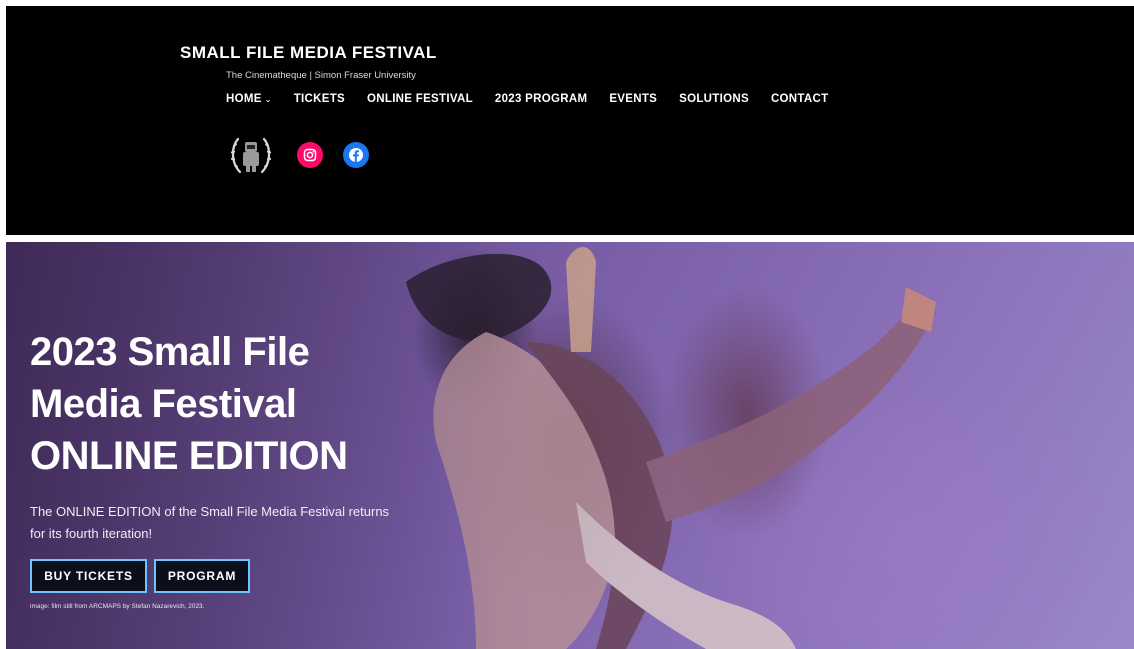 Image resolution: width=1134 pixels, height=649 pixels. What do you see at coordinates (202, 576) in the screenshot?
I see `program-button: PROGRAM` at bounding box center [202, 576].